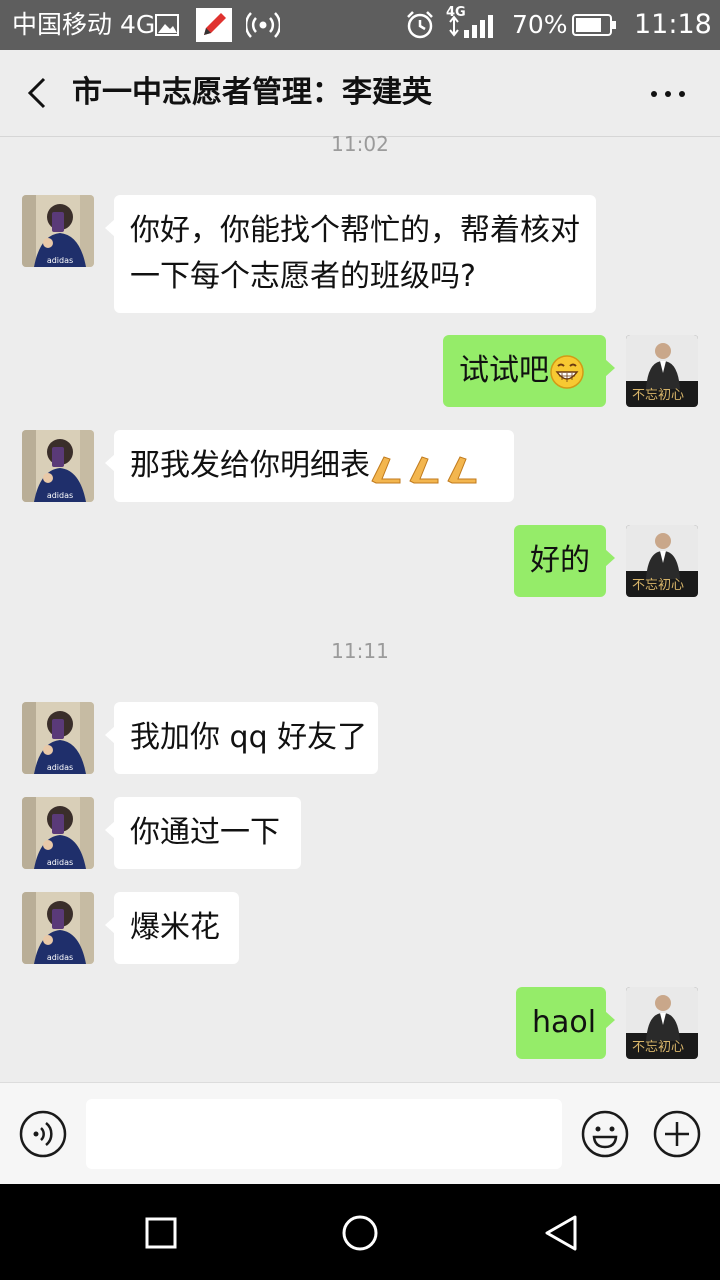 The width and height of the screenshot is (720, 1280). What do you see at coordinates (673, 24) in the screenshot?
I see `clock: 11:18` at bounding box center [673, 24].